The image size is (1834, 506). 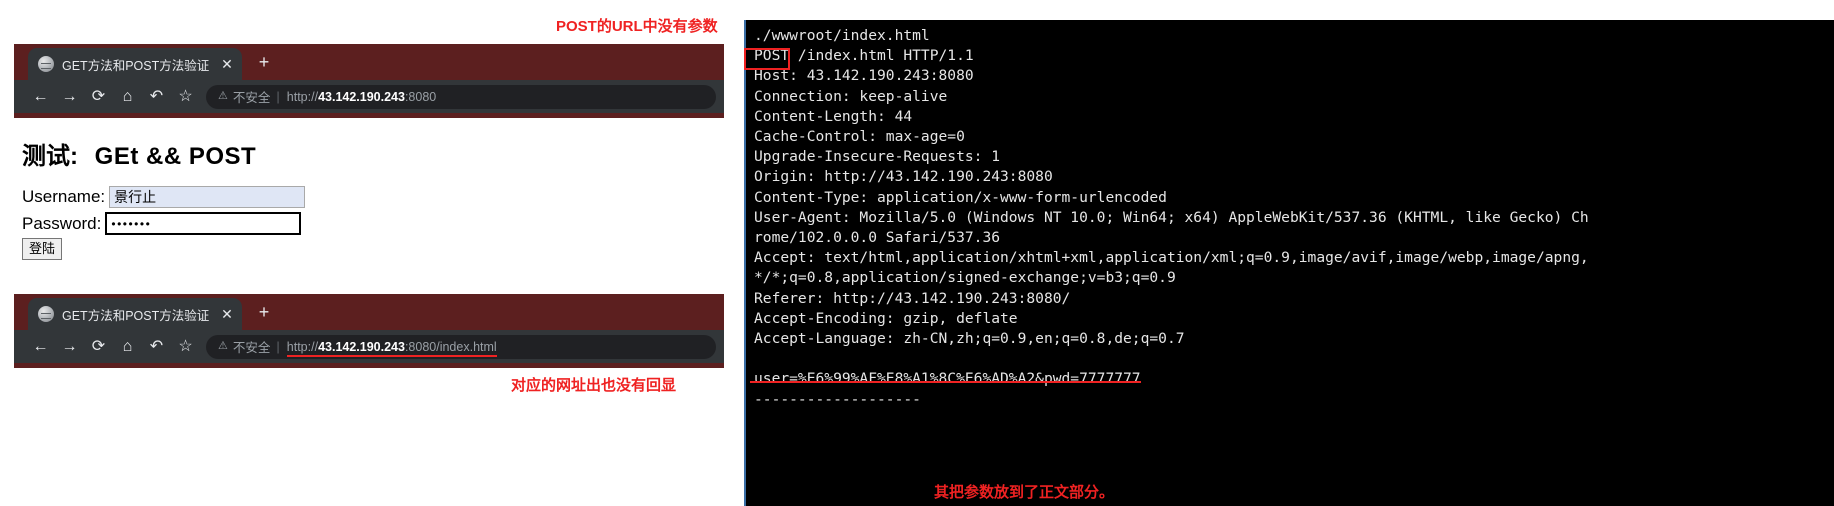 What do you see at coordinates (837, 399) in the screenshot?
I see `terminal-line-18: -------------------` at bounding box center [837, 399].